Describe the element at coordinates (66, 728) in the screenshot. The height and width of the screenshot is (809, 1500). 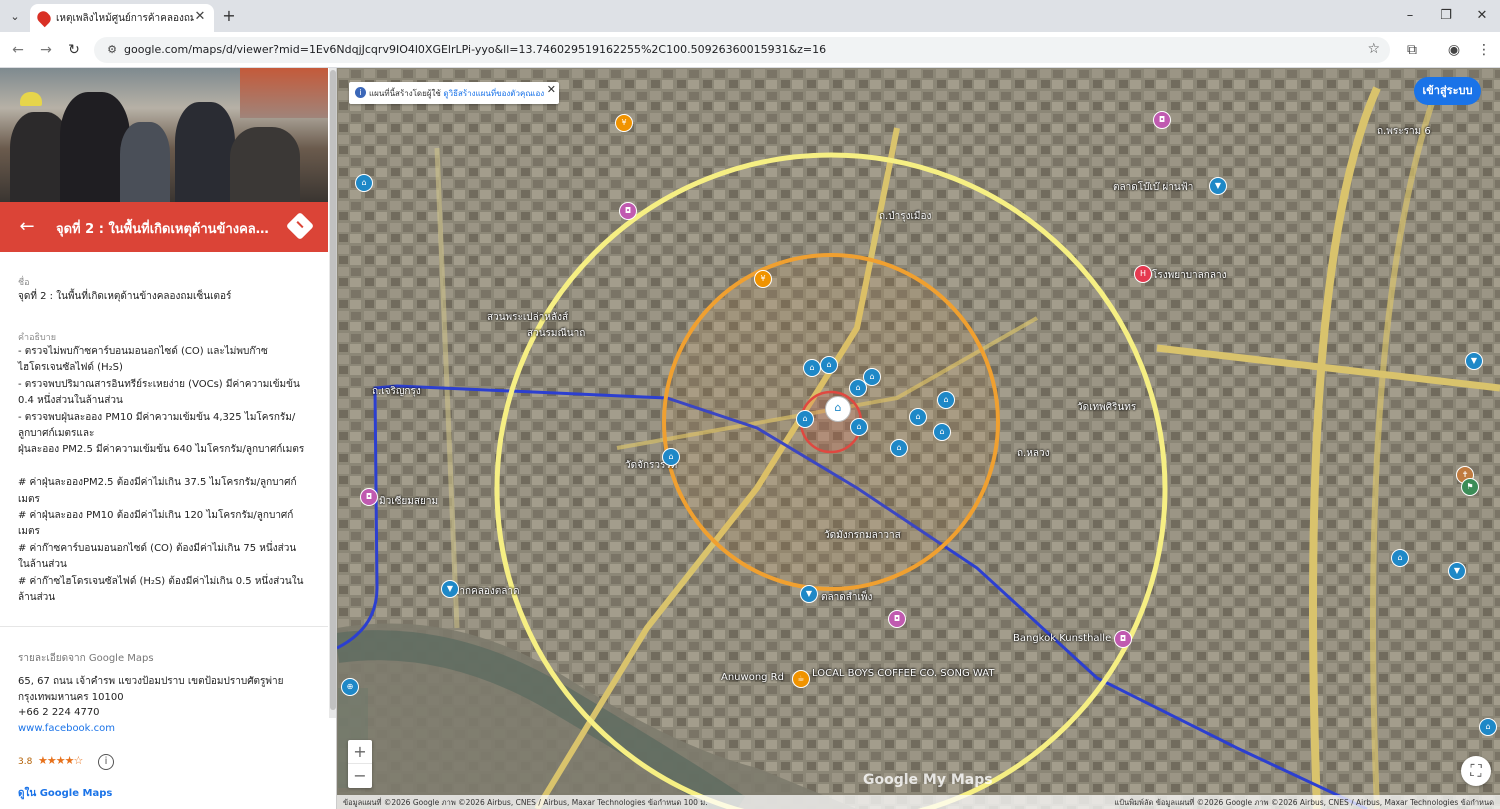
I see `place-website-link: www.facebook.com` at that location.